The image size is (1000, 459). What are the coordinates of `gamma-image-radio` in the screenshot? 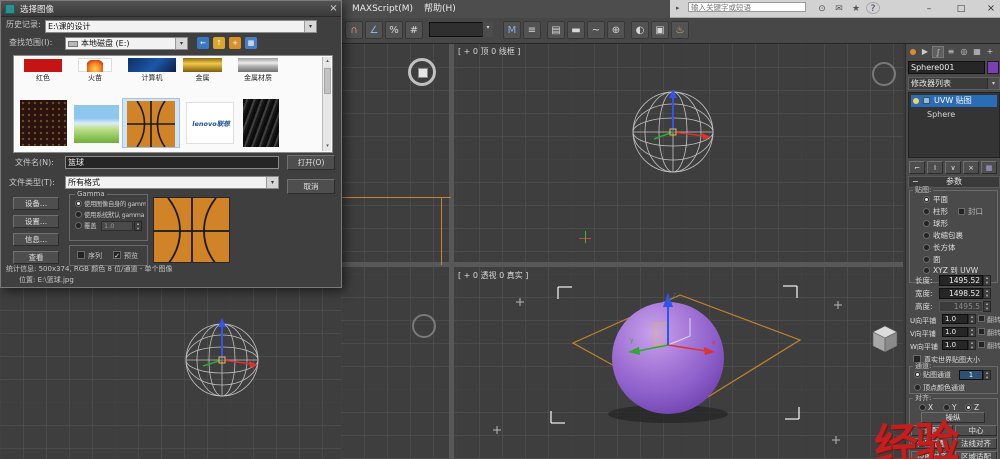 It's located at (78, 203).